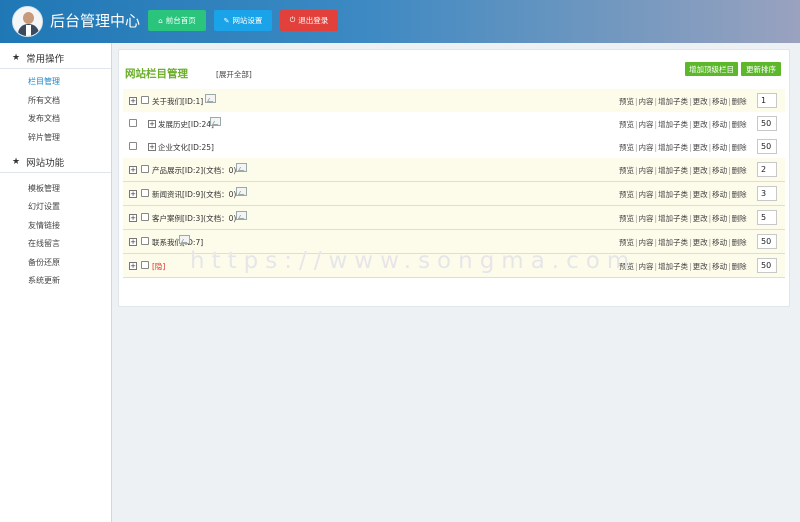 This screenshot has height=522, width=800. I want to click on category-name: 企业文化[ID:25], so click(186, 147).